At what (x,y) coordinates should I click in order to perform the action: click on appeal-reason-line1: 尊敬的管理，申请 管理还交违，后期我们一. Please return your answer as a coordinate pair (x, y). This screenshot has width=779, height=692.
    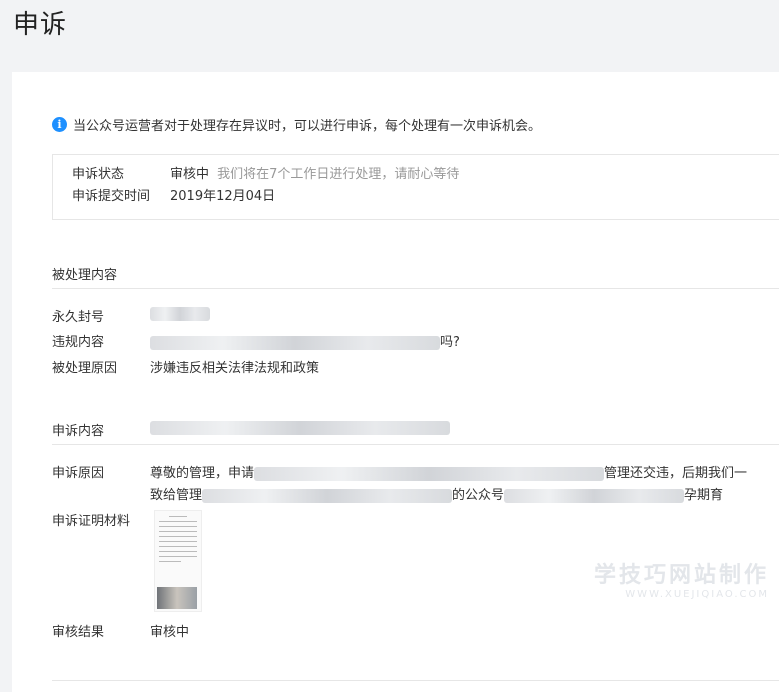
    Looking at the image, I should click on (448, 471).